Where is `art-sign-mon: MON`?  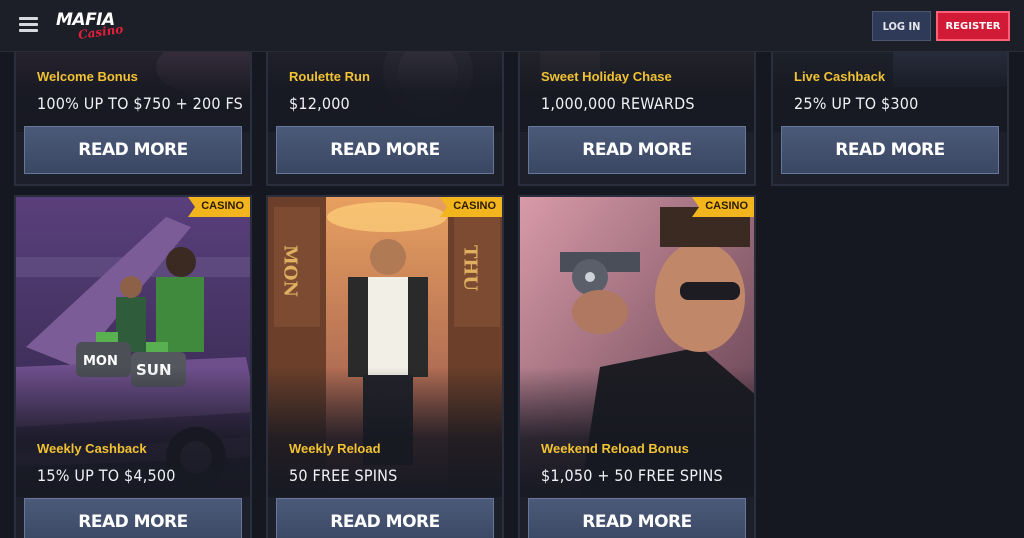
art-sign-mon: MON is located at coordinates (290, 271).